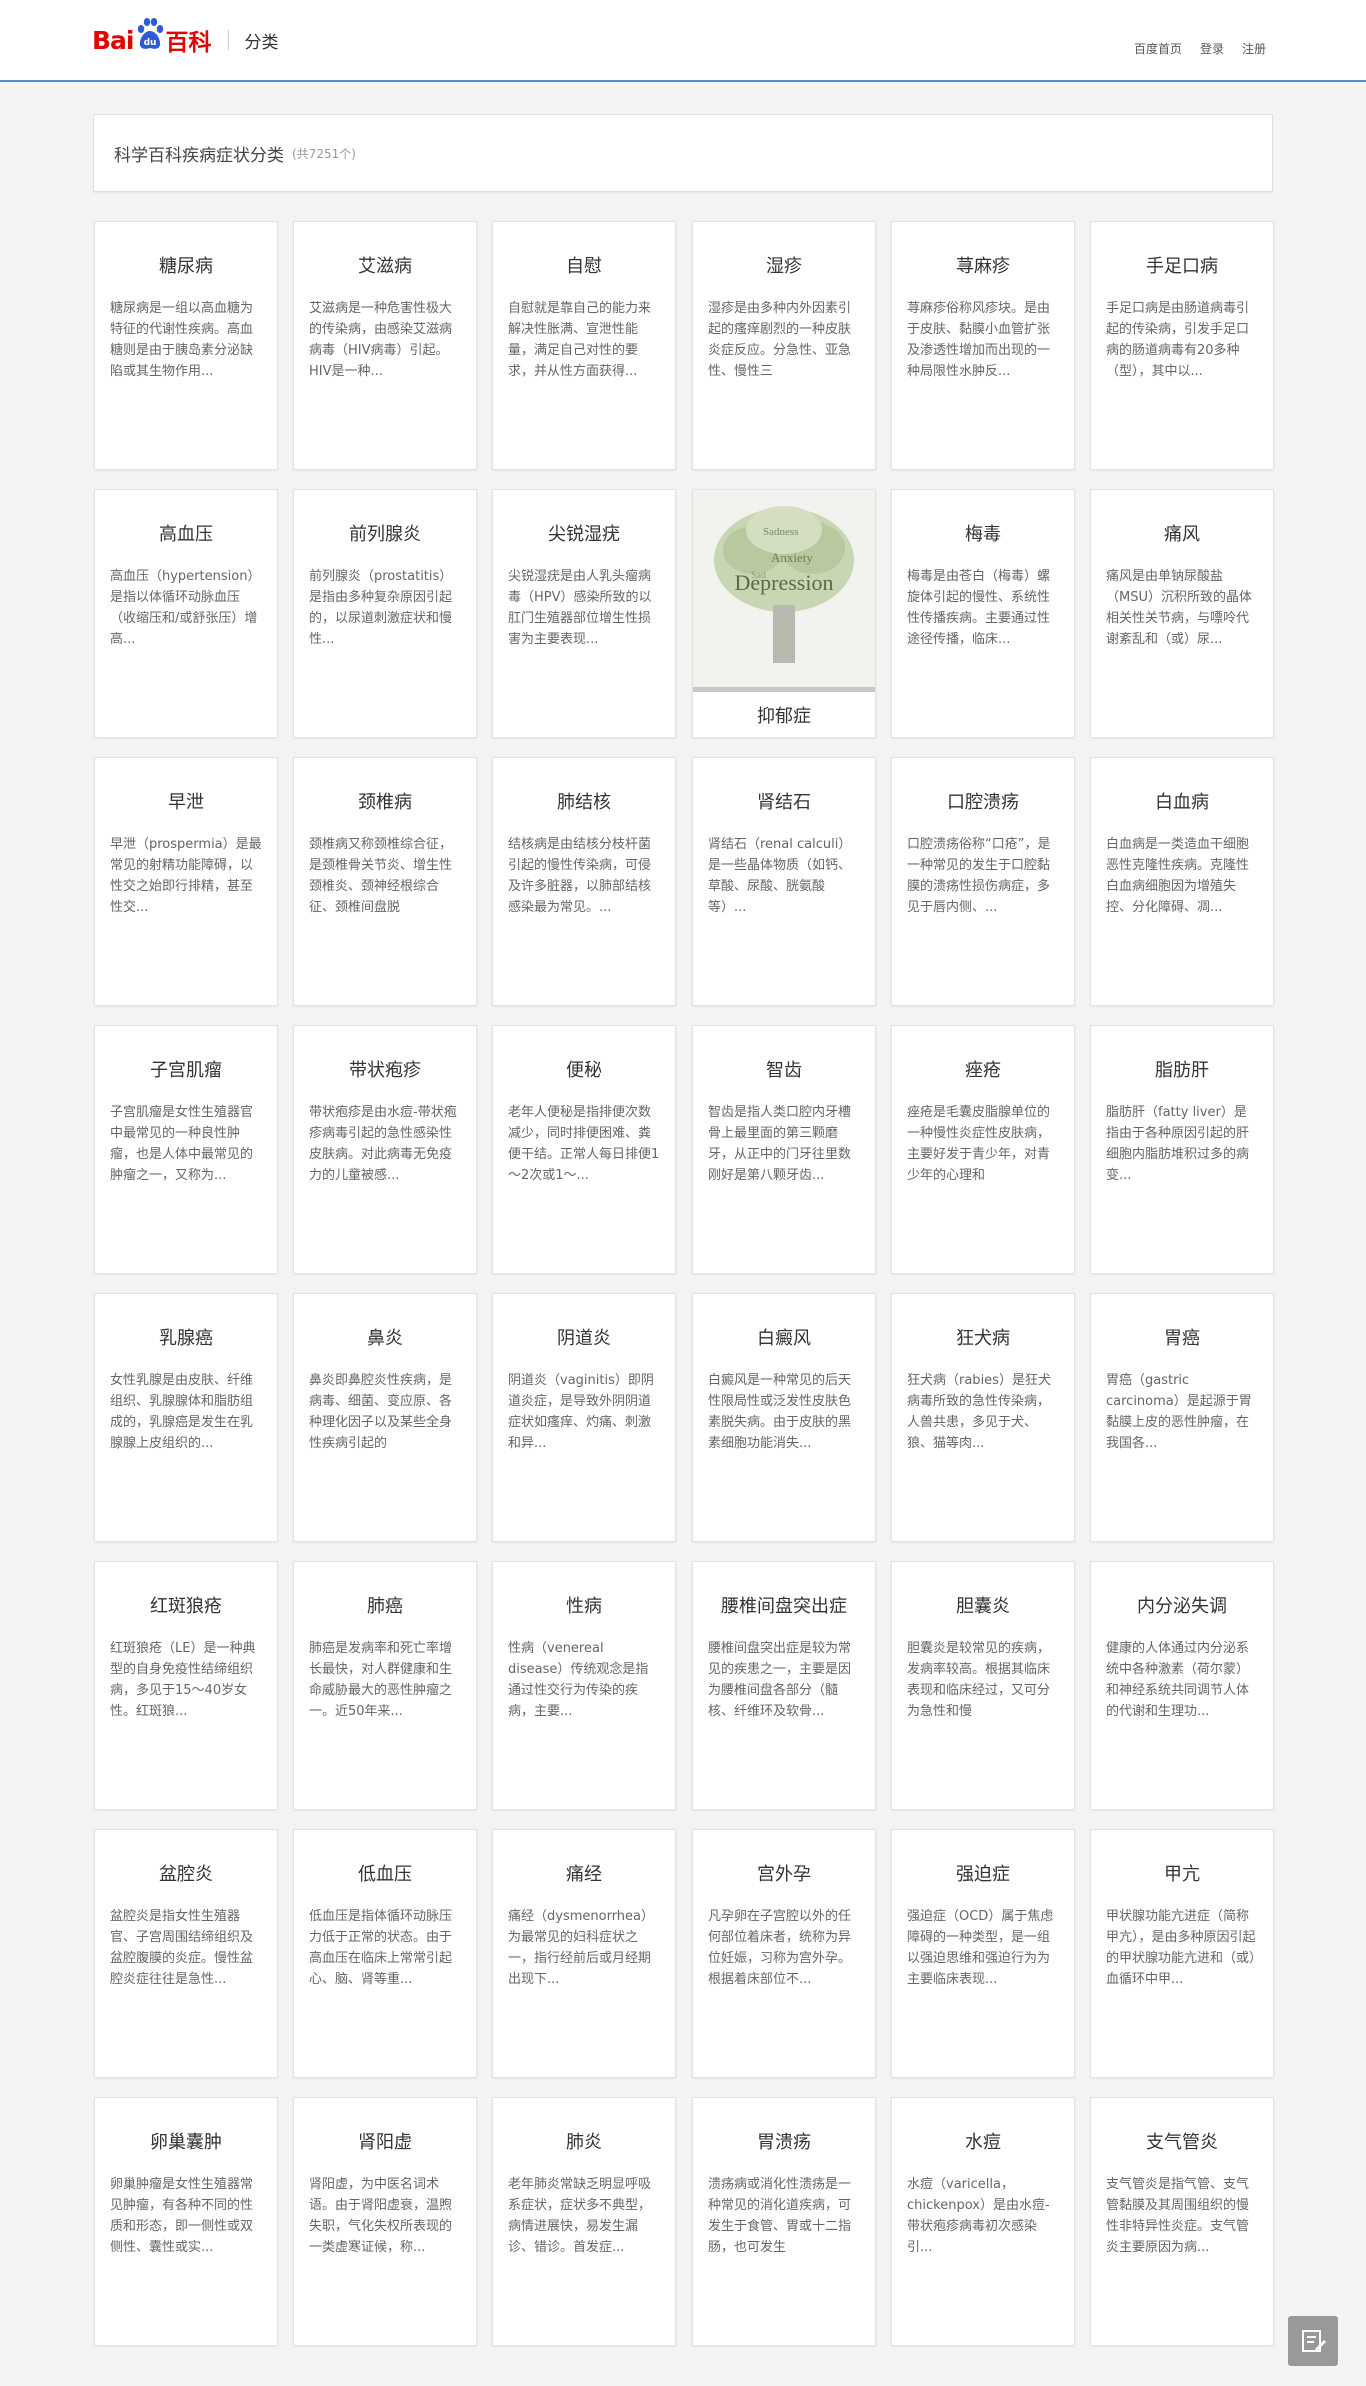 This screenshot has height=2386, width=1366. What do you see at coordinates (1182, 533) in the screenshot?
I see `disease-card-title: 痛风` at bounding box center [1182, 533].